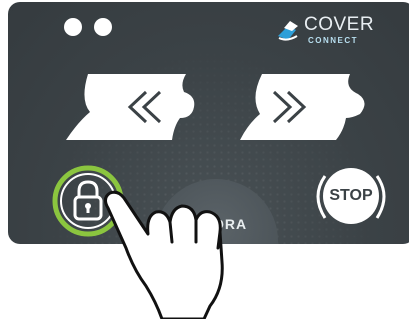 This screenshot has height=319, width=409. I want to click on open-cover-button, so click(132, 107).